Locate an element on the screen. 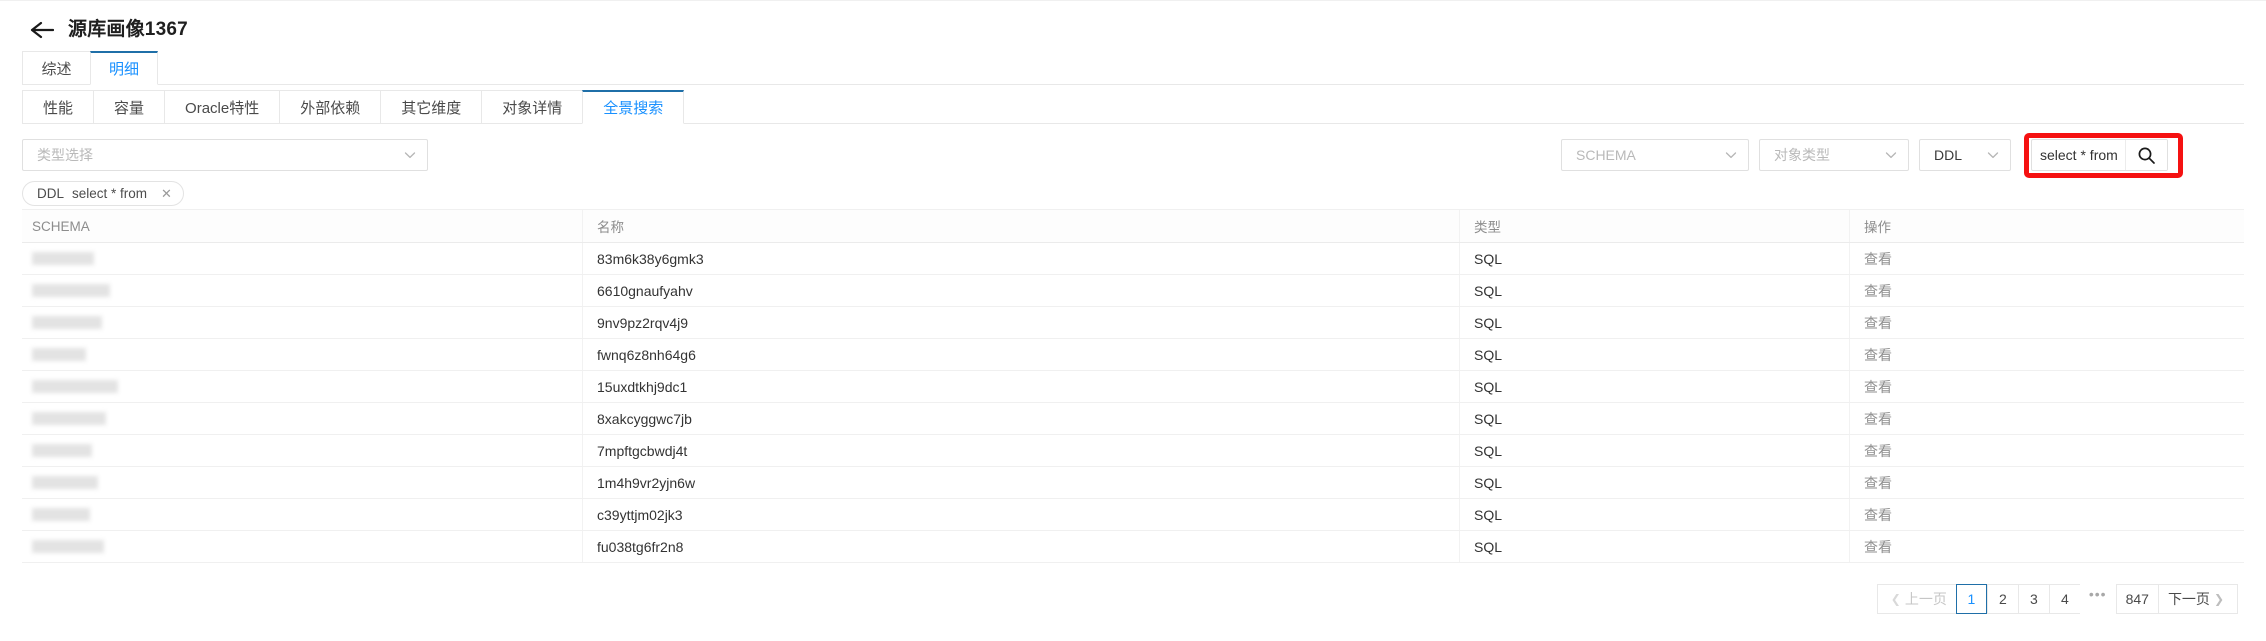  tab-mingxi: 明细 is located at coordinates (124, 68).